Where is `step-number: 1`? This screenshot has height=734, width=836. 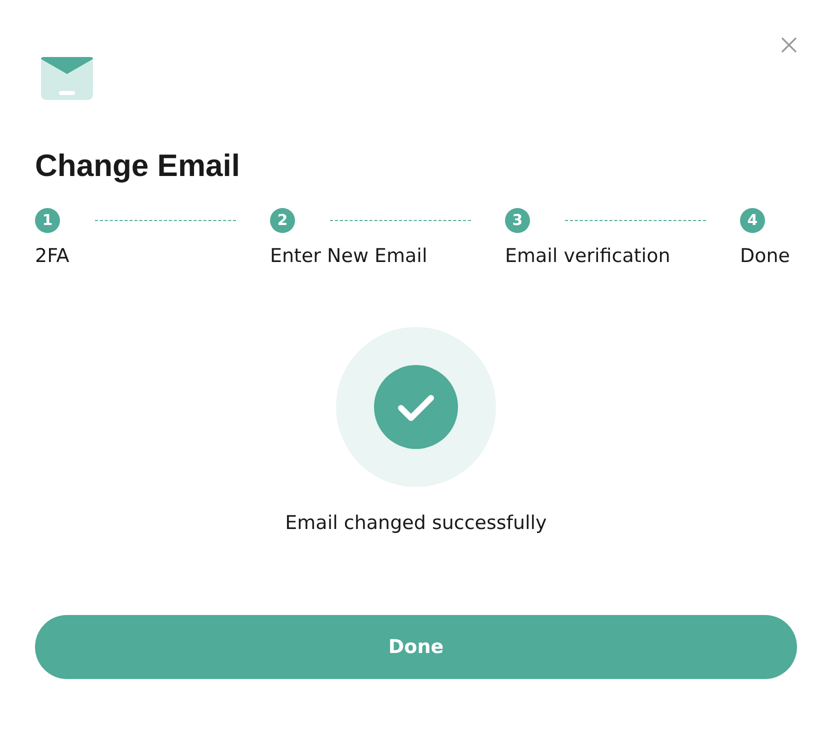
step-number: 1 is located at coordinates (47, 220).